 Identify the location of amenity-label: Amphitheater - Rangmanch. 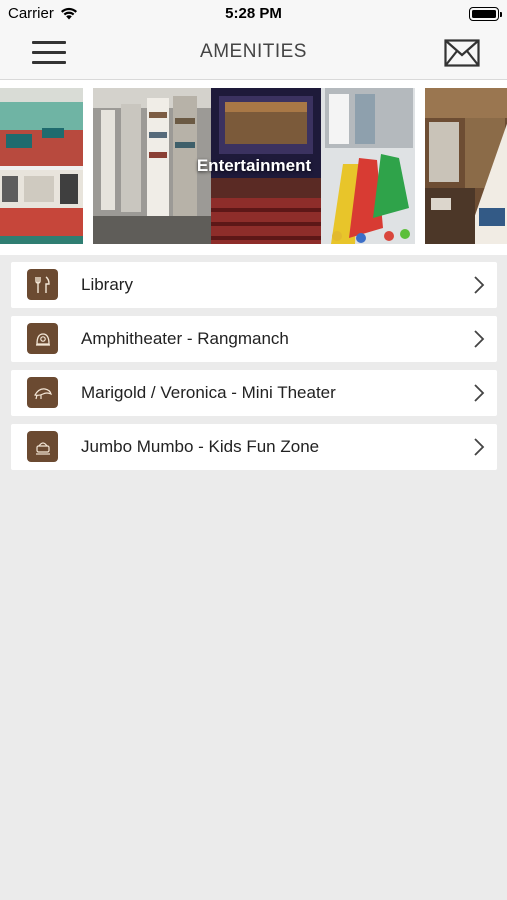
(185, 338).